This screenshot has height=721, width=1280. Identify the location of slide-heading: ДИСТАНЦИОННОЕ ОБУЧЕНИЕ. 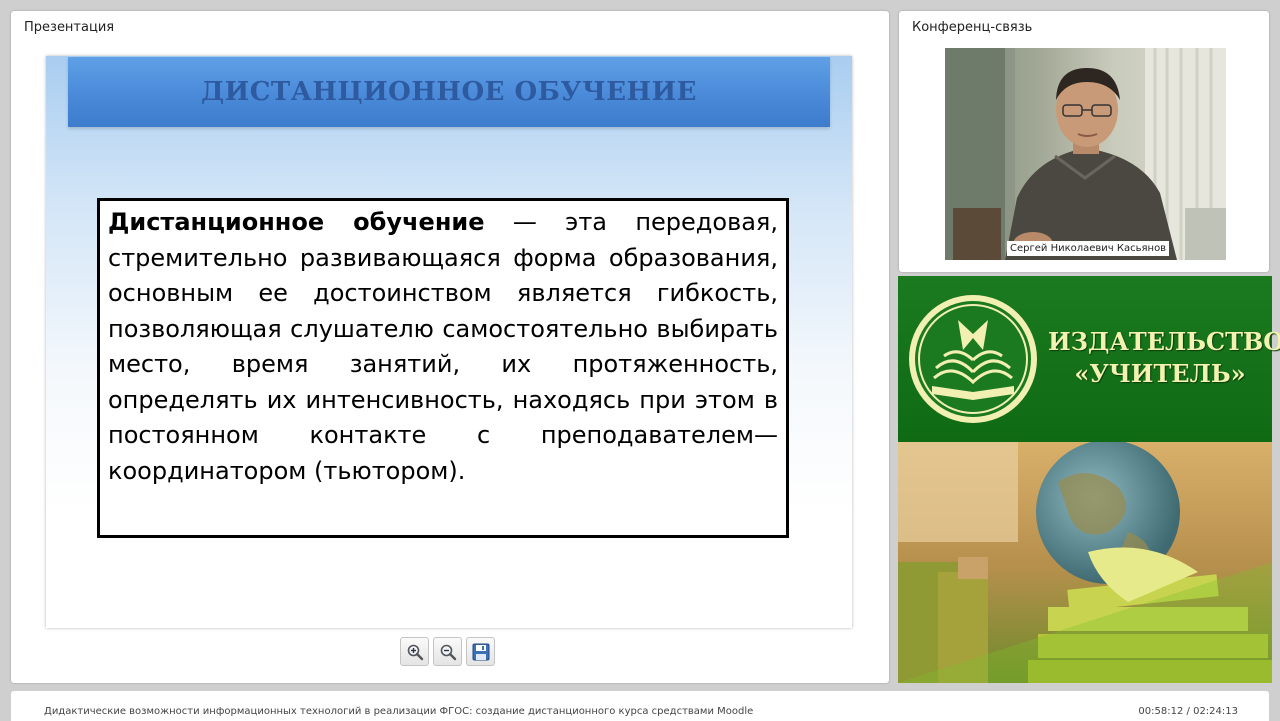
(449, 92).